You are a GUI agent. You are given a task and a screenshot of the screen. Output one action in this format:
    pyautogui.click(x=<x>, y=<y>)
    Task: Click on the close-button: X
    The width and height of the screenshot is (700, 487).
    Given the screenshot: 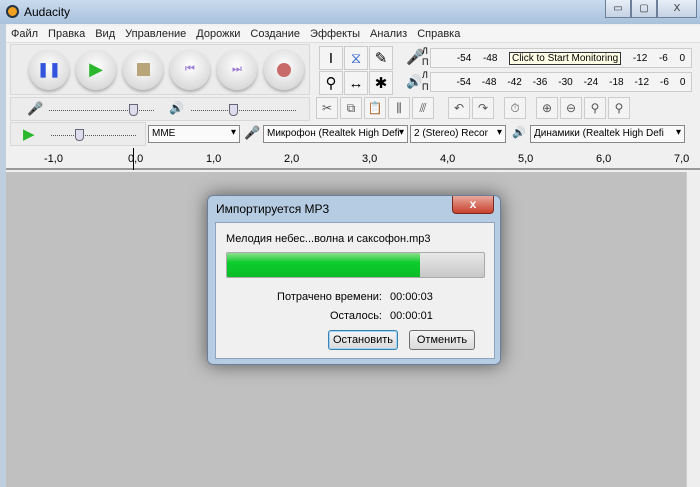 What is the action you would take?
    pyautogui.click(x=677, y=9)
    